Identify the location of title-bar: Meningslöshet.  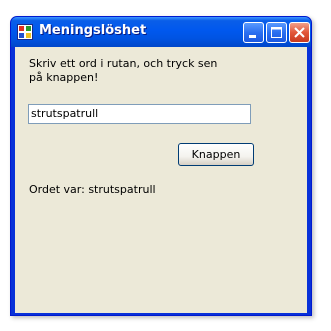
(161, 32).